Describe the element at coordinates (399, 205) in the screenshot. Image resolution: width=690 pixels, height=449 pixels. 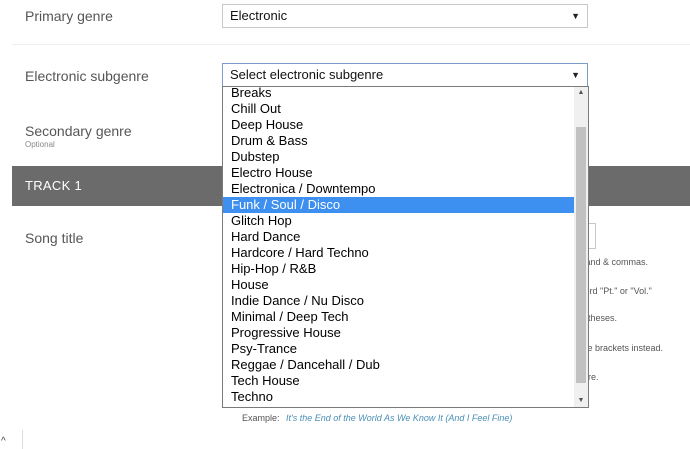
I see `dropdown-option: Funk / Soul / Disco` at that location.